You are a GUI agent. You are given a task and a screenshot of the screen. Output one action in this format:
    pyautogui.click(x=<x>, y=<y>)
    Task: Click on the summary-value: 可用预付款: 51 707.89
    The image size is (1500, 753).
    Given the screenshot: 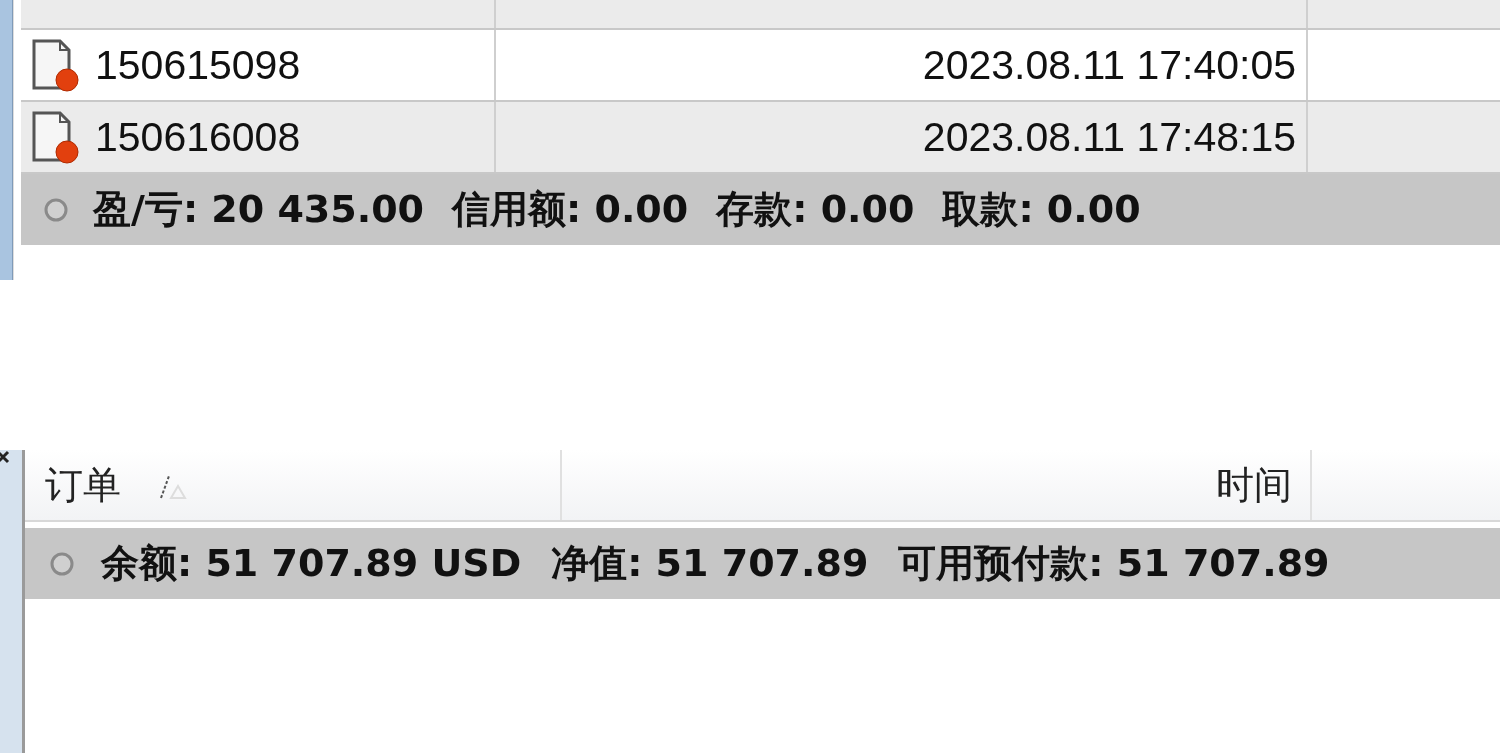 What is the action you would take?
    pyautogui.click(x=1114, y=563)
    